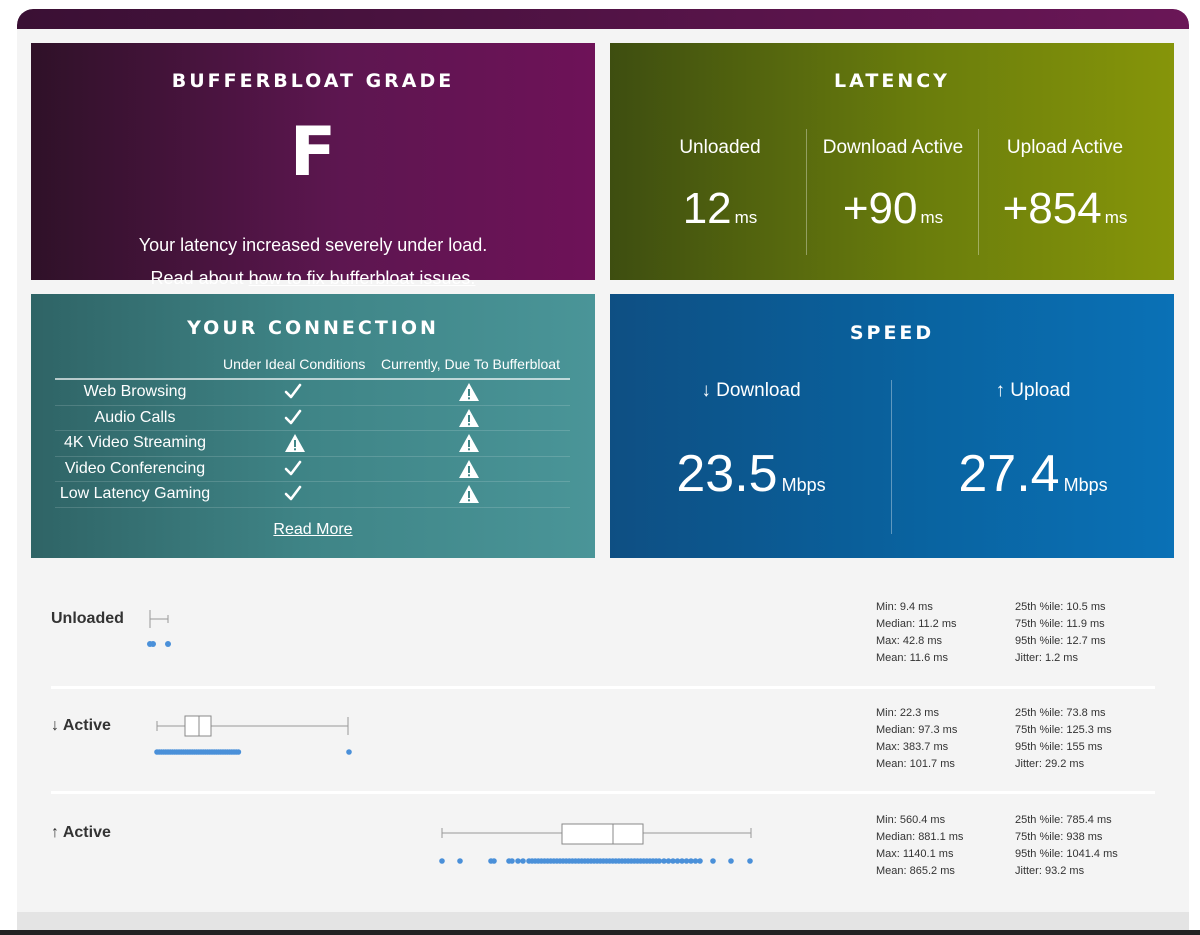 The width and height of the screenshot is (1200, 935). What do you see at coordinates (313, 328) in the screenshot?
I see `connection-title: YOUR CONNECTION` at bounding box center [313, 328].